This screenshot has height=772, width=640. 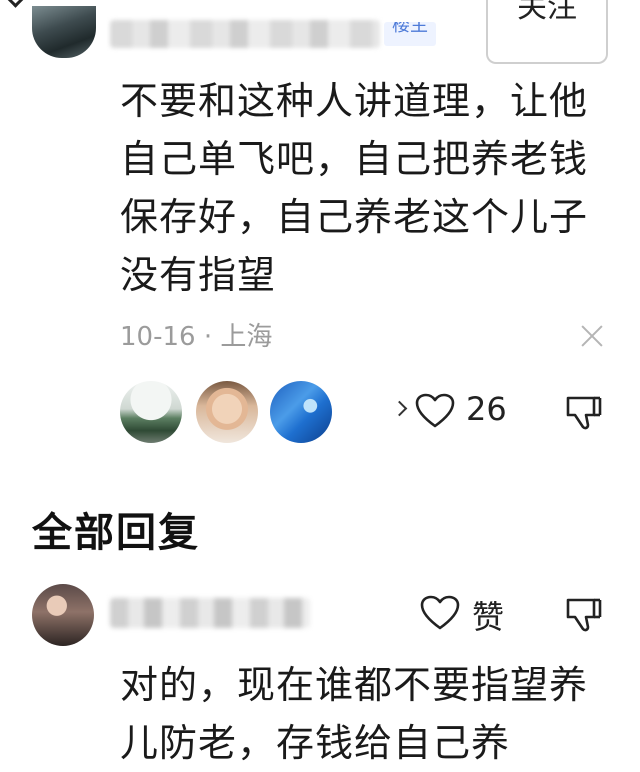 I want to click on op-comment-meta: 10-16 · 上海, so click(x=196, y=337).